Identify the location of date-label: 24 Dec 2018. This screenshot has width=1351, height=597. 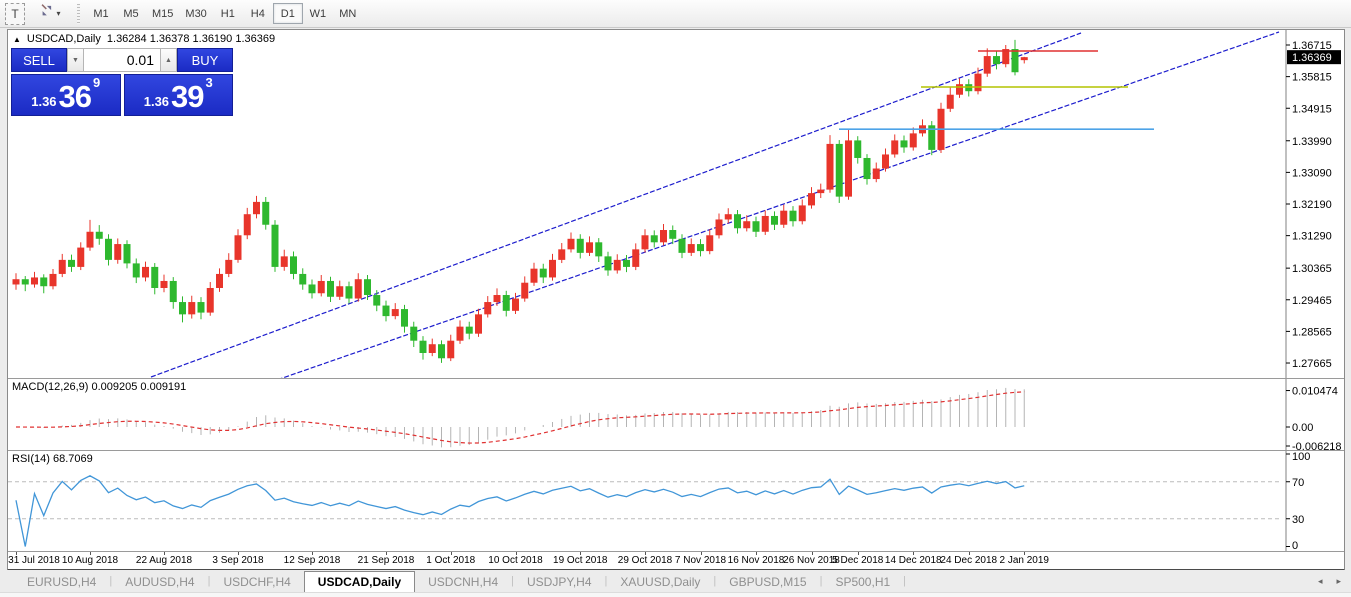
(969, 560).